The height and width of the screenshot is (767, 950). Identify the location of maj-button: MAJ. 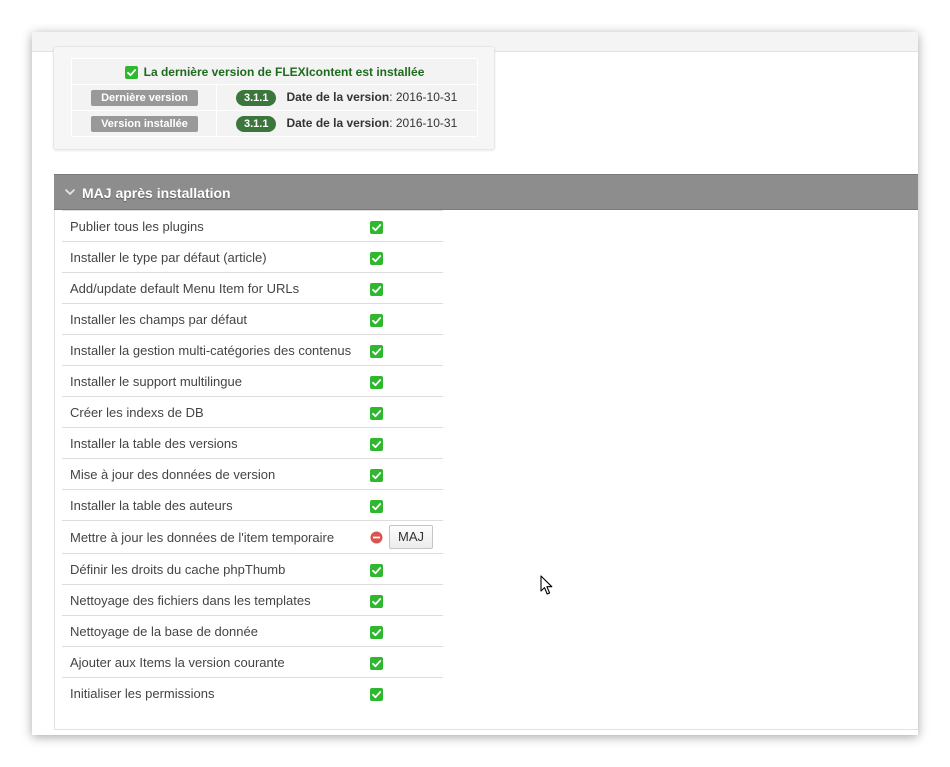
(411, 537).